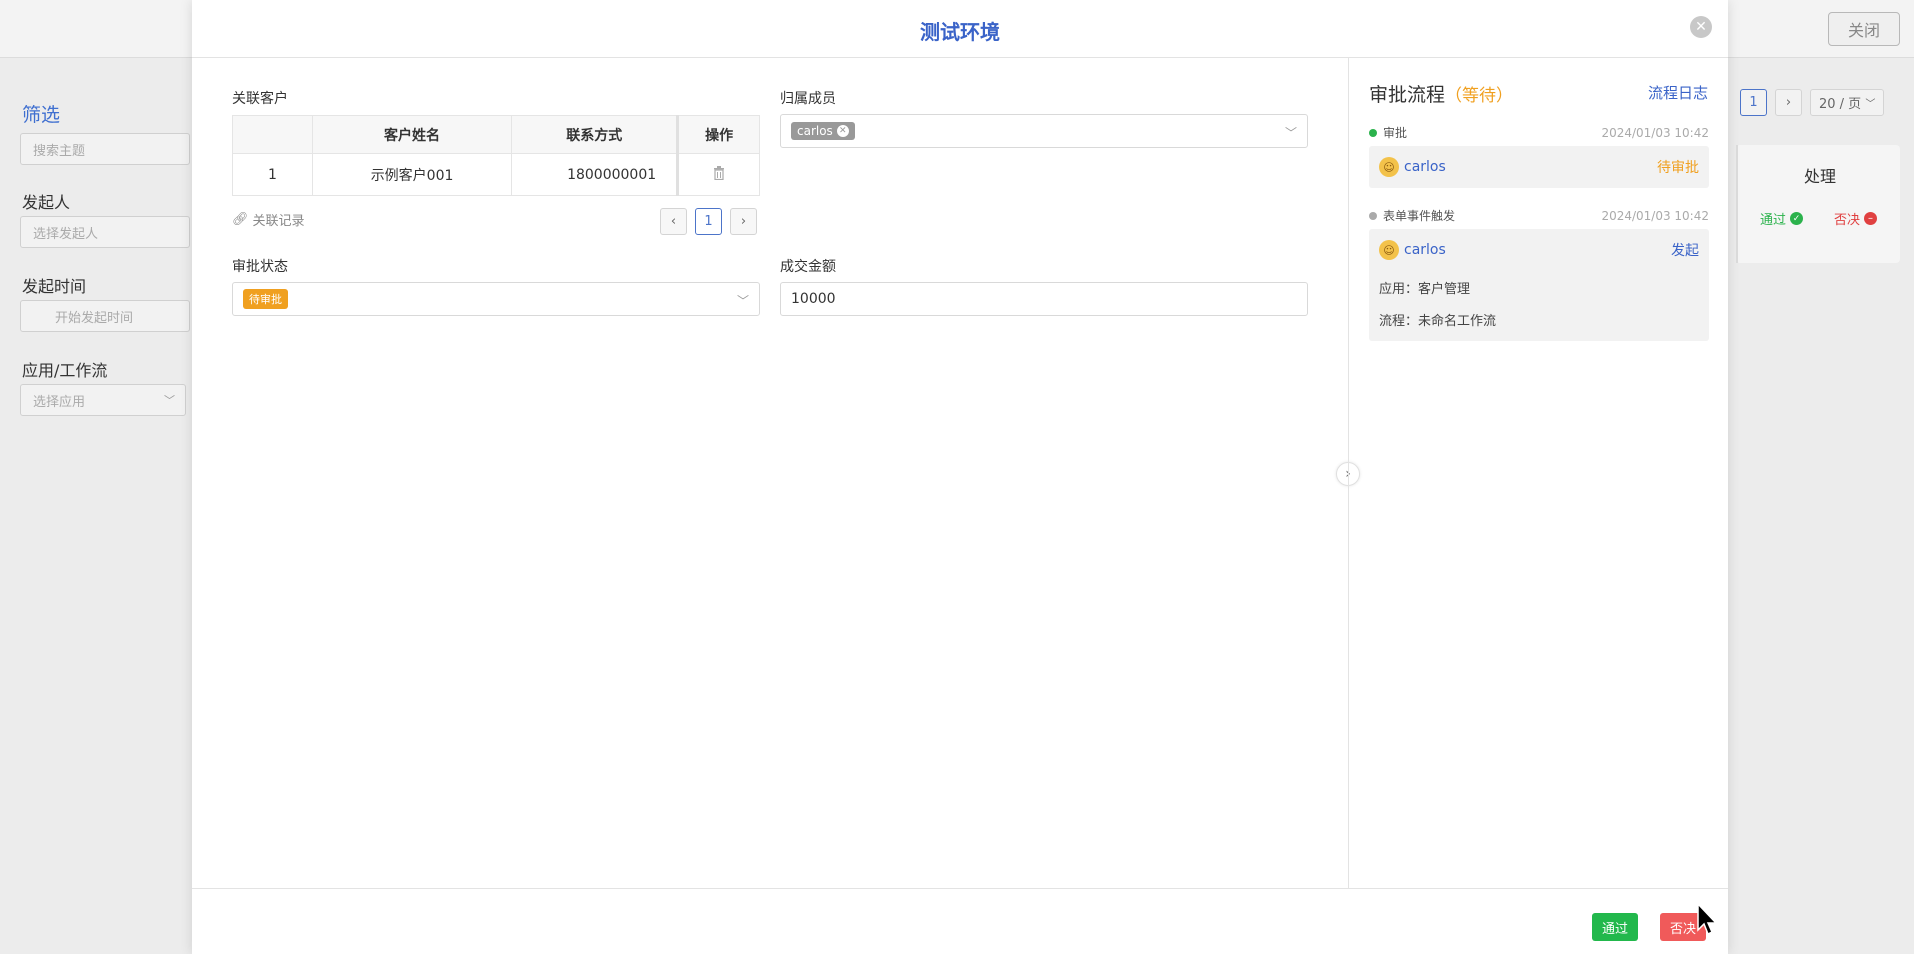  Describe the element at coordinates (412, 134) in the screenshot. I see `table-header-name: 客户姓名` at that location.